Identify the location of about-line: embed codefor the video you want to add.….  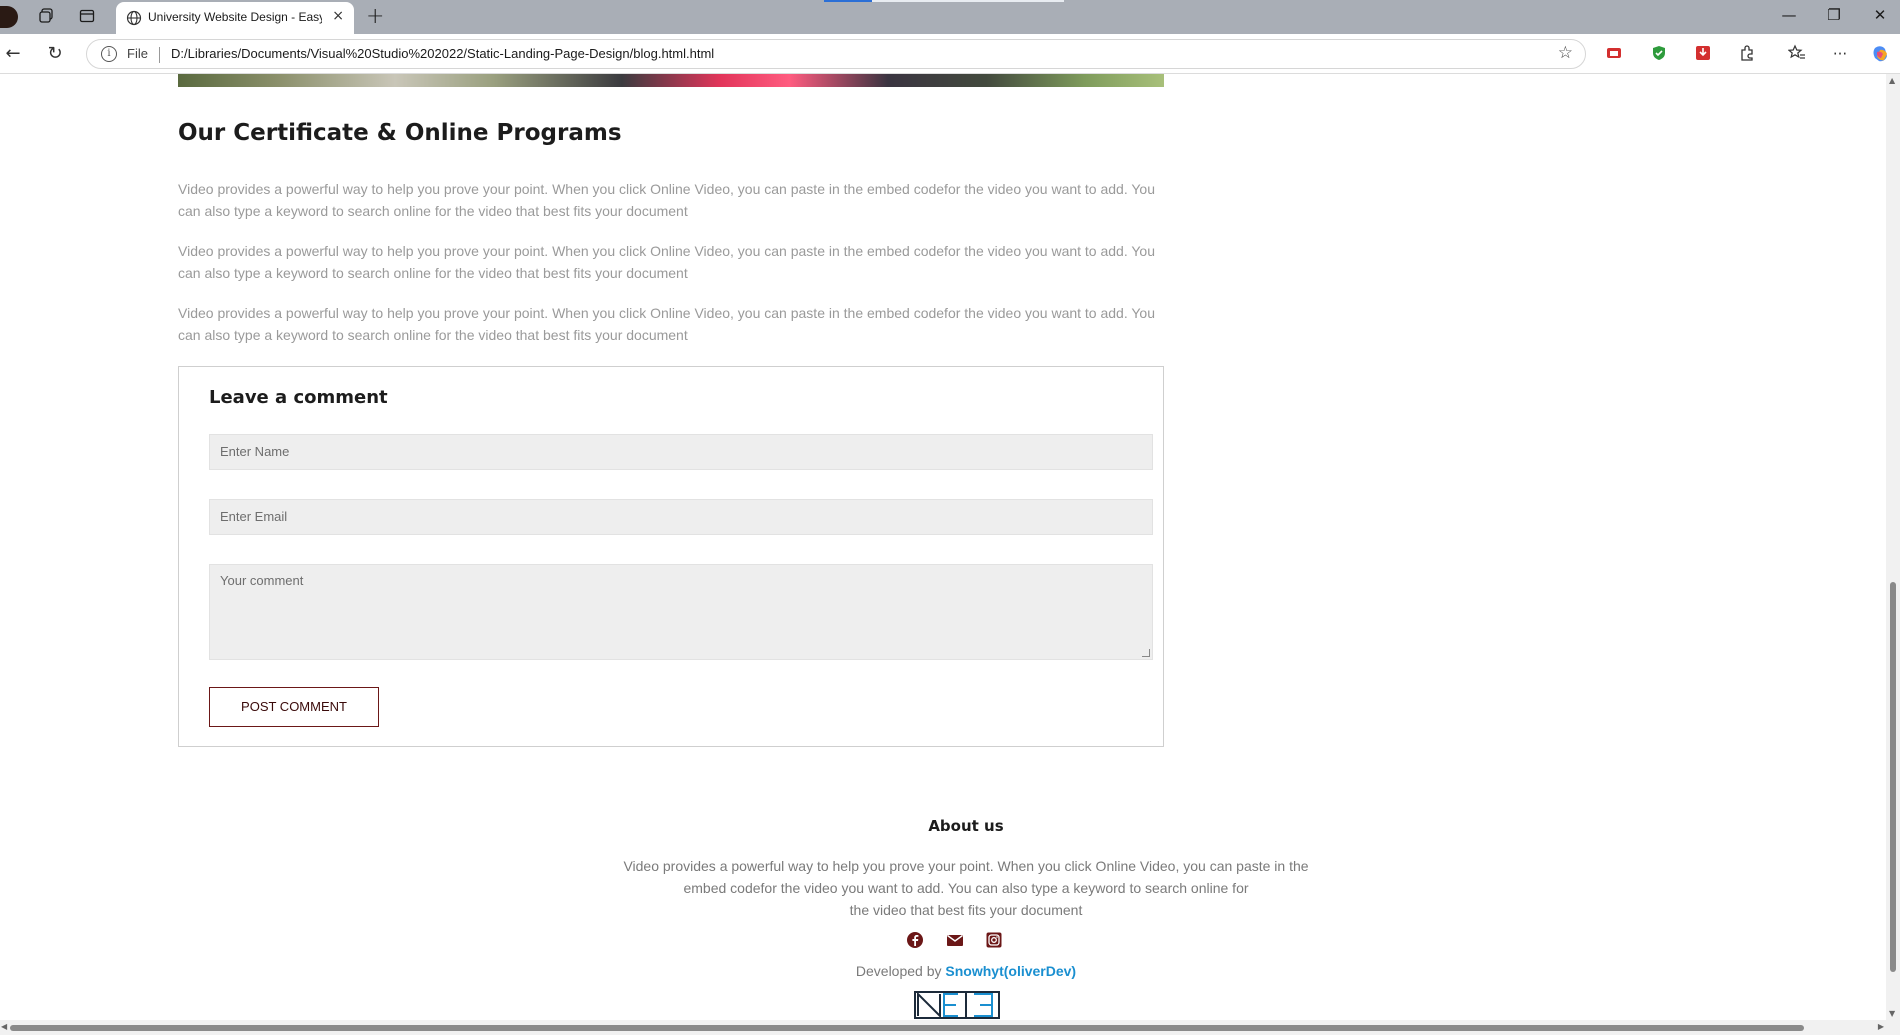
(966, 888).